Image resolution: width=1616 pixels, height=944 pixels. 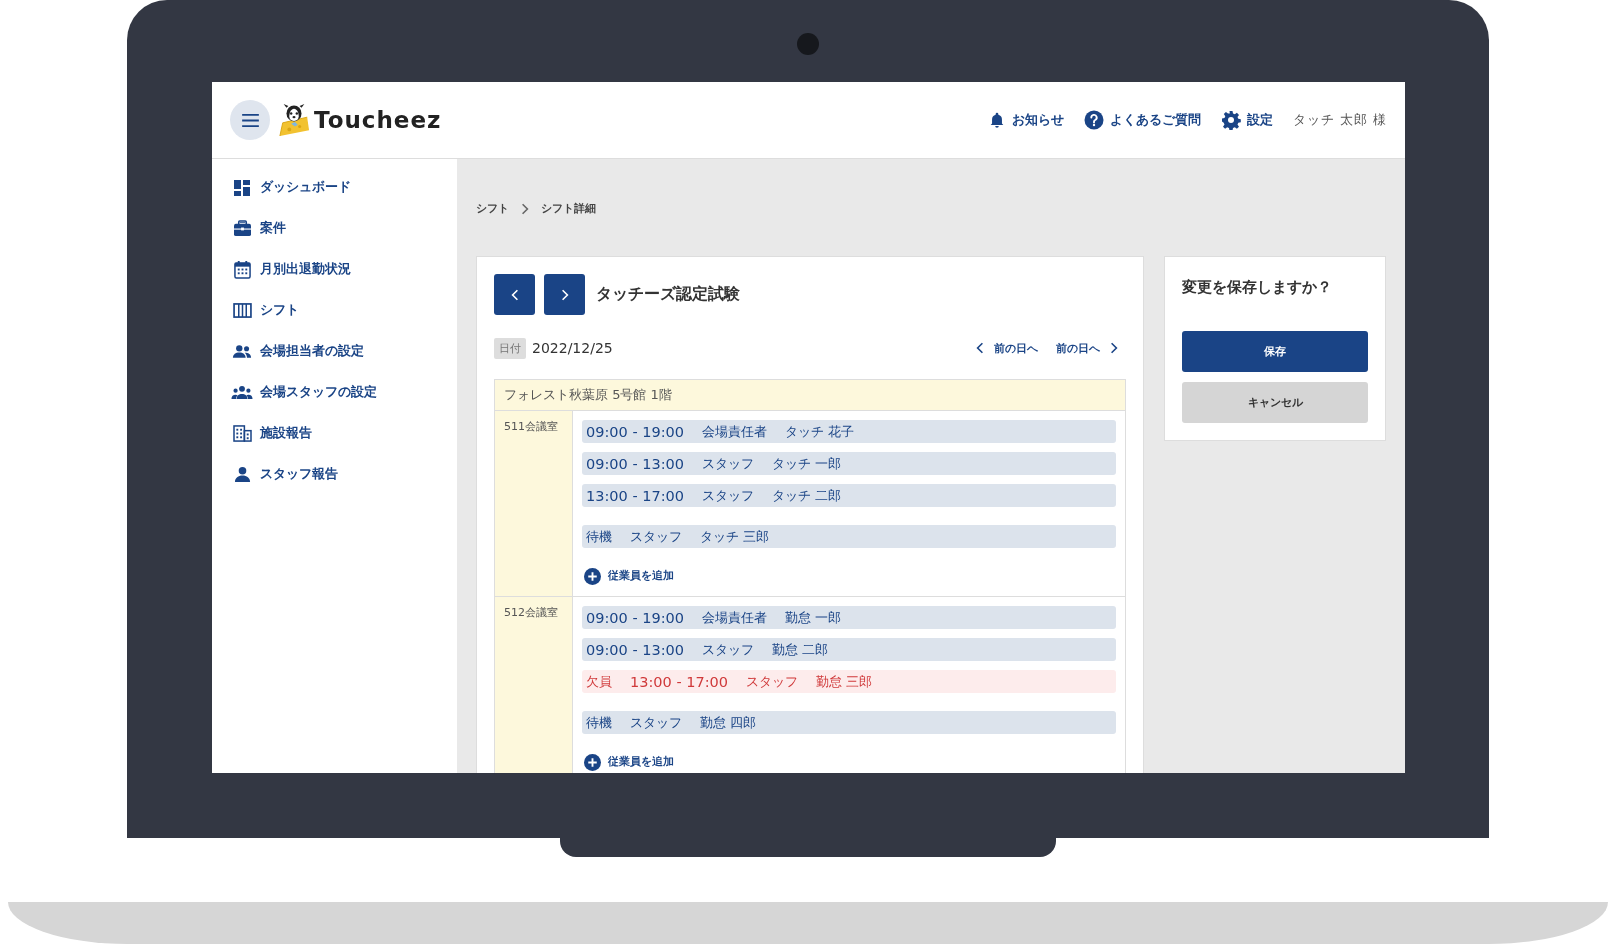 What do you see at coordinates (242, 187) in the screenshot?
I see `dashboard-icon` at bounding box center [242, 187].